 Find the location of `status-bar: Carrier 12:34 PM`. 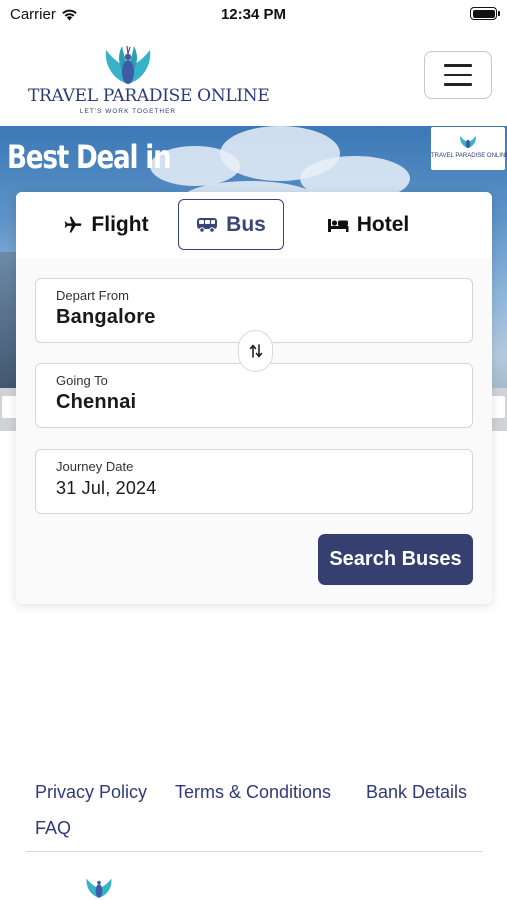

status-bar: Carrier 12:34 PM is located at coordinates (253, 14).